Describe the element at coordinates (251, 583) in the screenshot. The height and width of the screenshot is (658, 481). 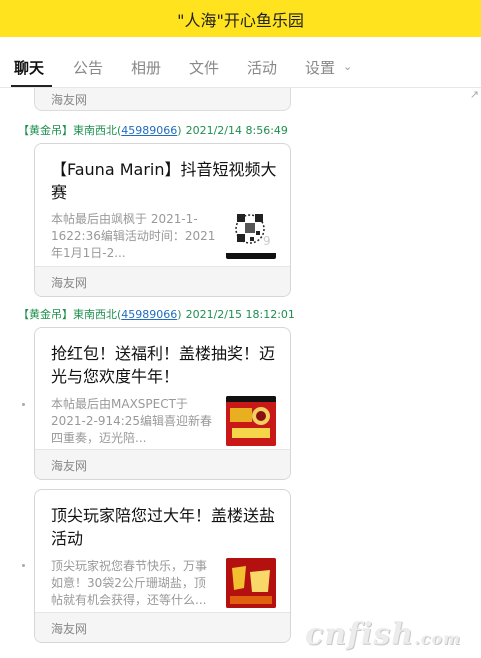
I see `spring-festival-thumbnail` at that location.